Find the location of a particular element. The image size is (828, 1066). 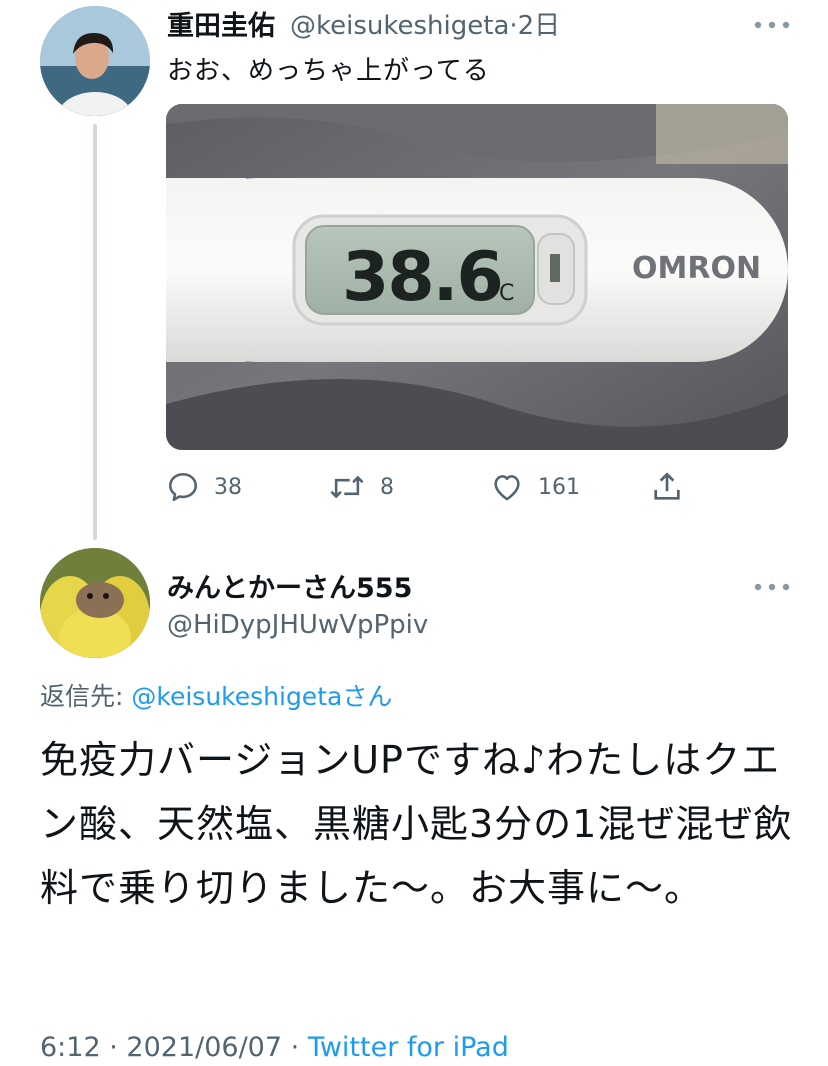

reply-mention-link: @keisukeshigeta is located at coordinates (236, 696).